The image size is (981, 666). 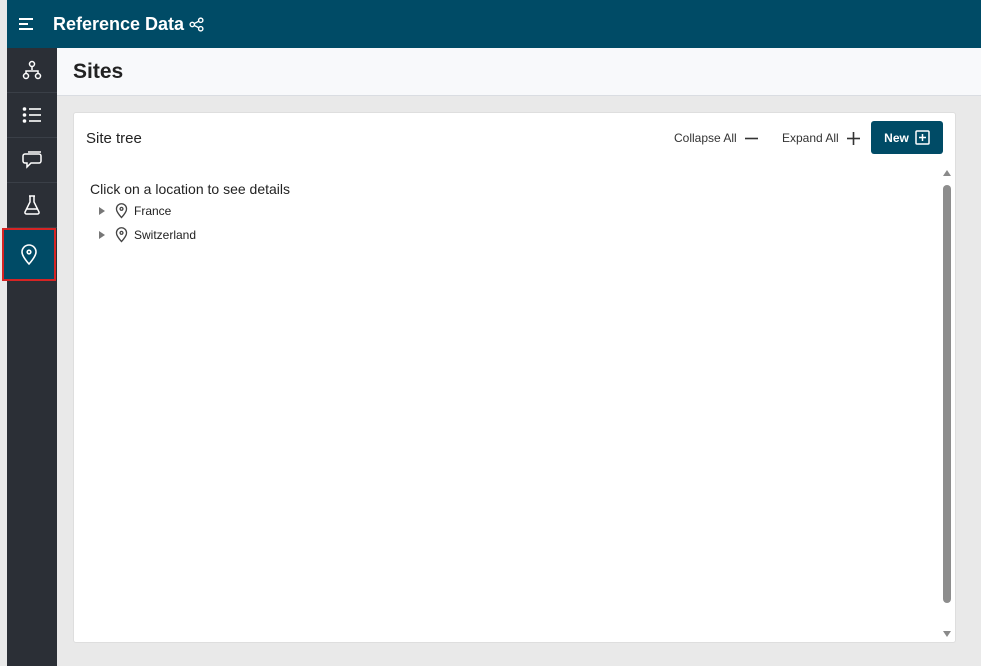 What do you see at coordinates (153, 211) in the screenshot?
I see `tree-node-label: France` at bounding box center [153, 211].